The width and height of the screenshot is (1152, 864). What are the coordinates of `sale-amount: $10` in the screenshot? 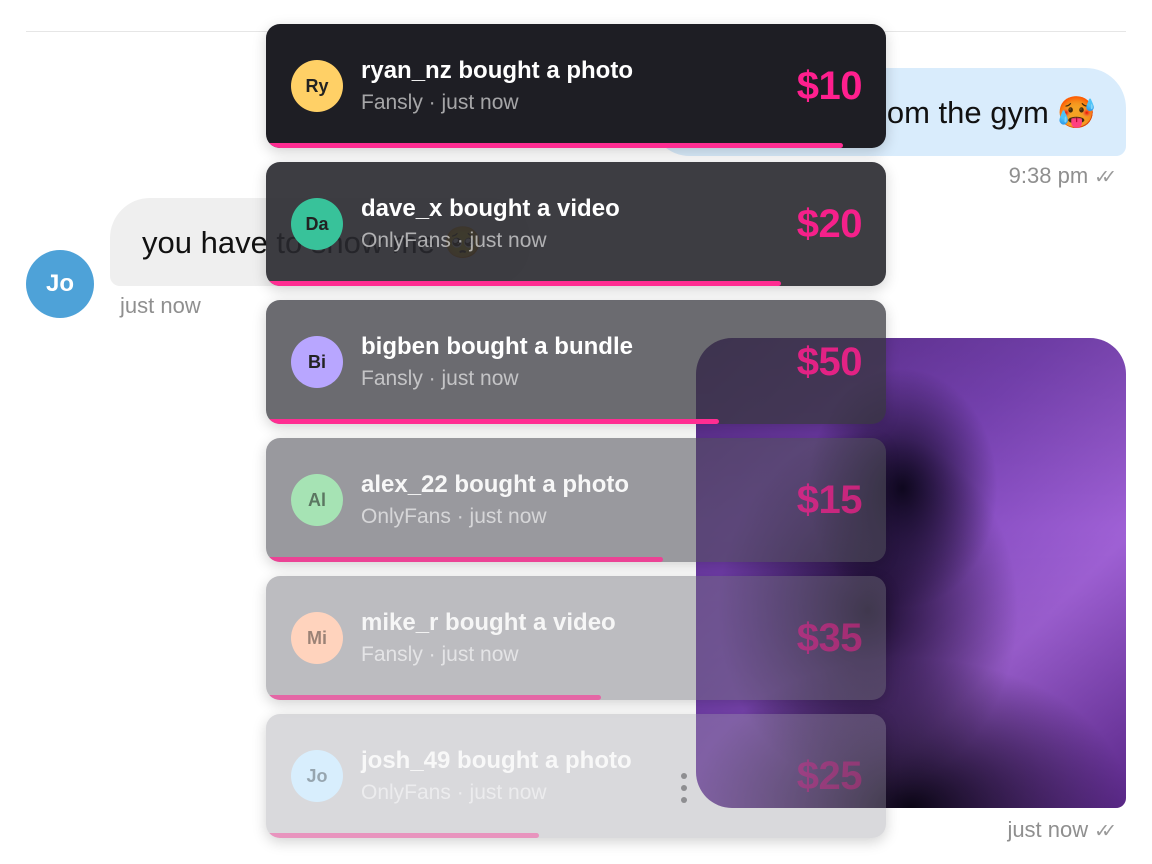 It's located at (829, 86).